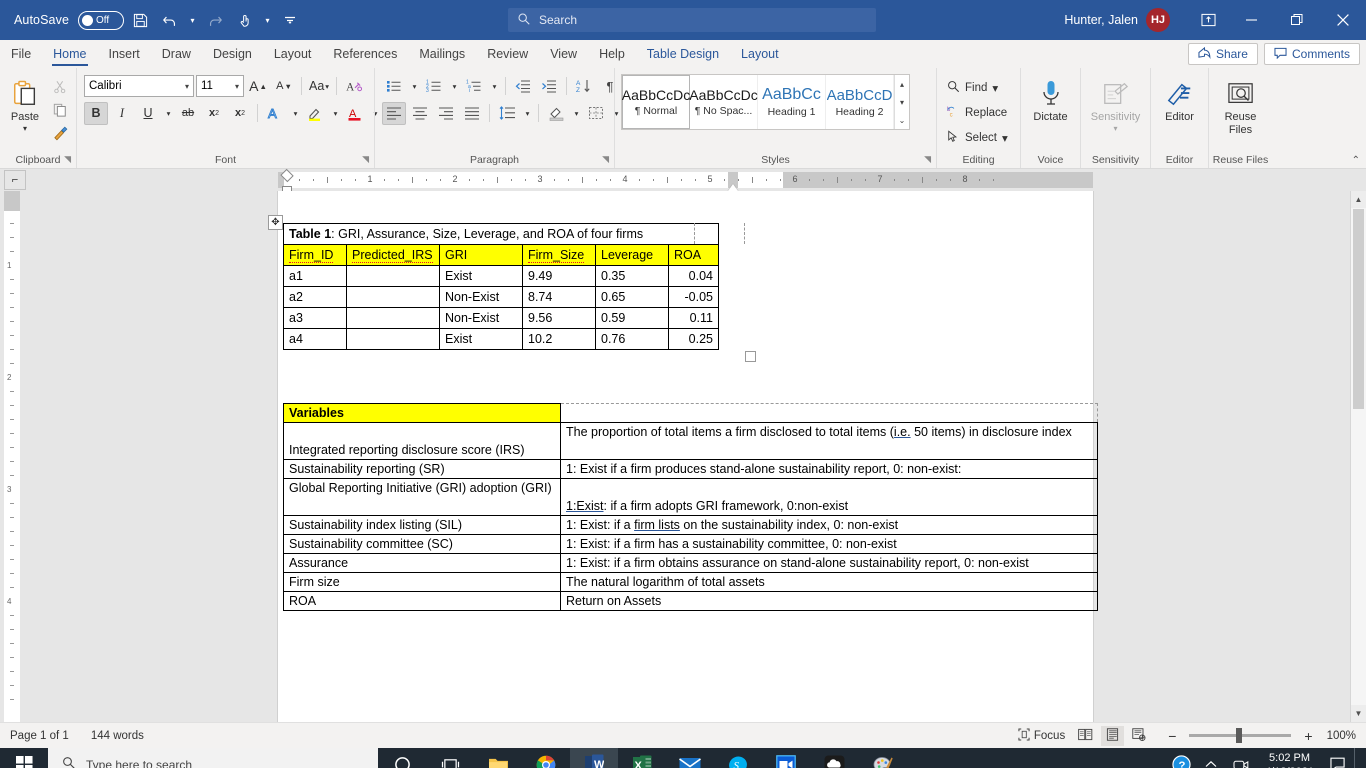  What do you see at coordinates (319, 86) in the screenshot?
I see `change-case-button: Aa ▾` at bounding box center [319, 86].